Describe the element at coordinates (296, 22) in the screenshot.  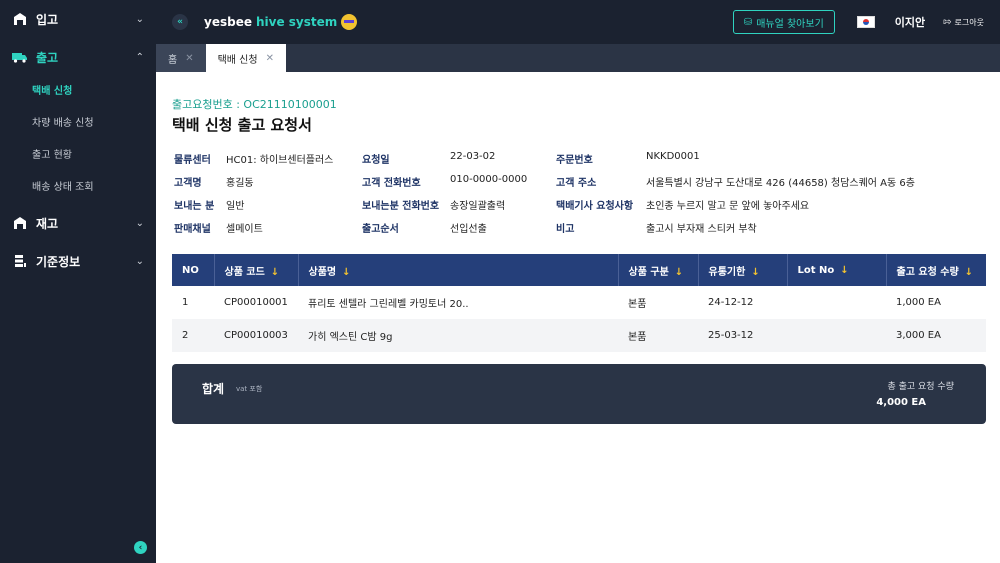
I see `logo-system: hive system` at that location.